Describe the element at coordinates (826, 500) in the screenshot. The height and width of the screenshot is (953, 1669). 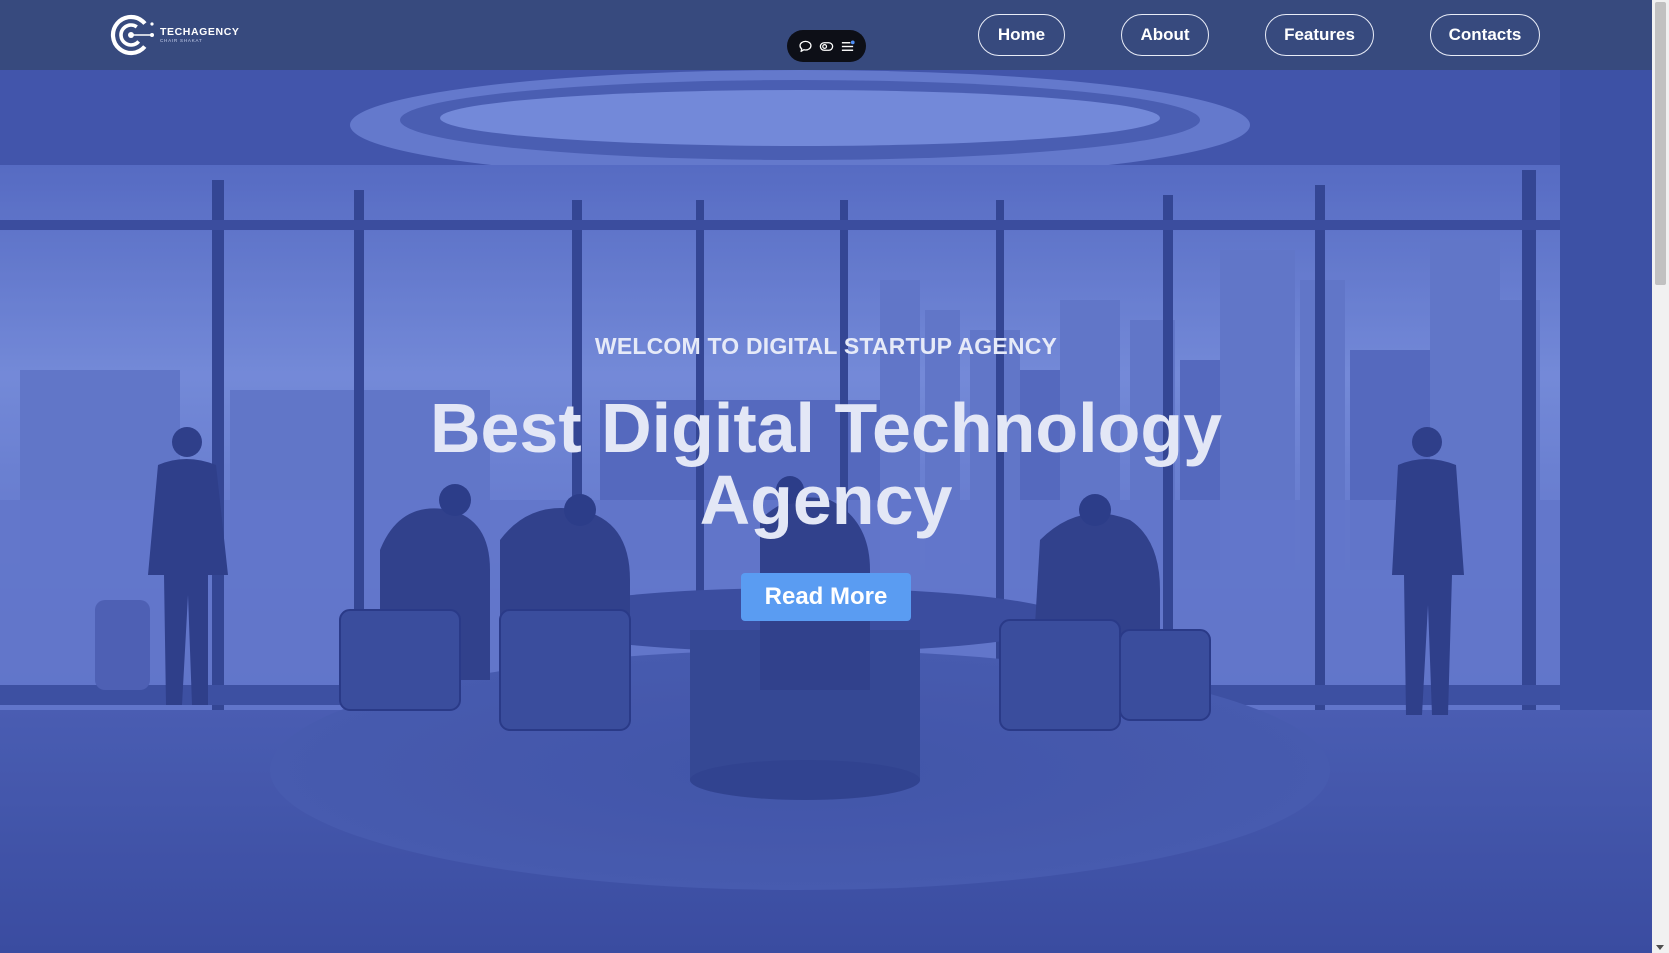
I see `hero-title-line-2: Agency` at that location.